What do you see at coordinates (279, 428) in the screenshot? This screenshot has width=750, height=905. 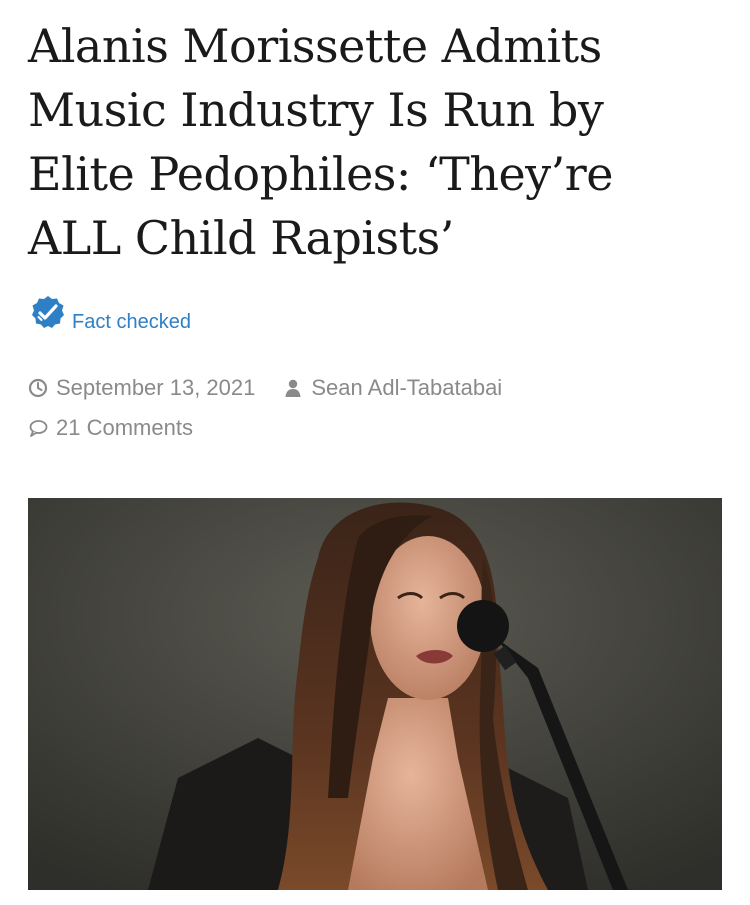 I see `meta-row: 21 Comments` at bounding box center [279, 428].